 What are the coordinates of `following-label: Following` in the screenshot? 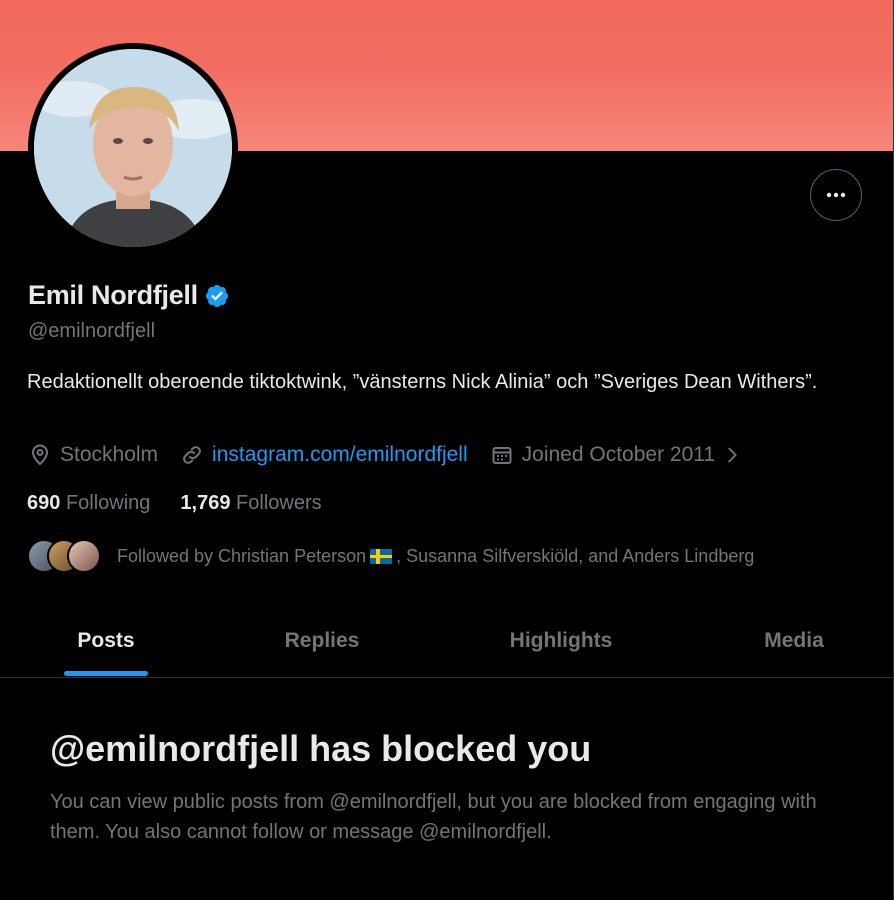 It's located at (108, 503).